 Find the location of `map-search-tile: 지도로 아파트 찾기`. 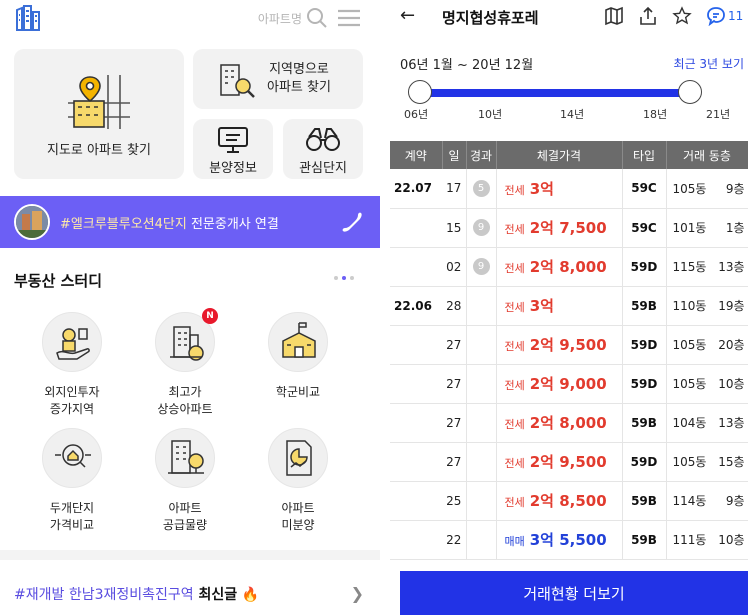

map-search-tile: 지도로 아파트 찾기 is located at coordinates (99, 114).